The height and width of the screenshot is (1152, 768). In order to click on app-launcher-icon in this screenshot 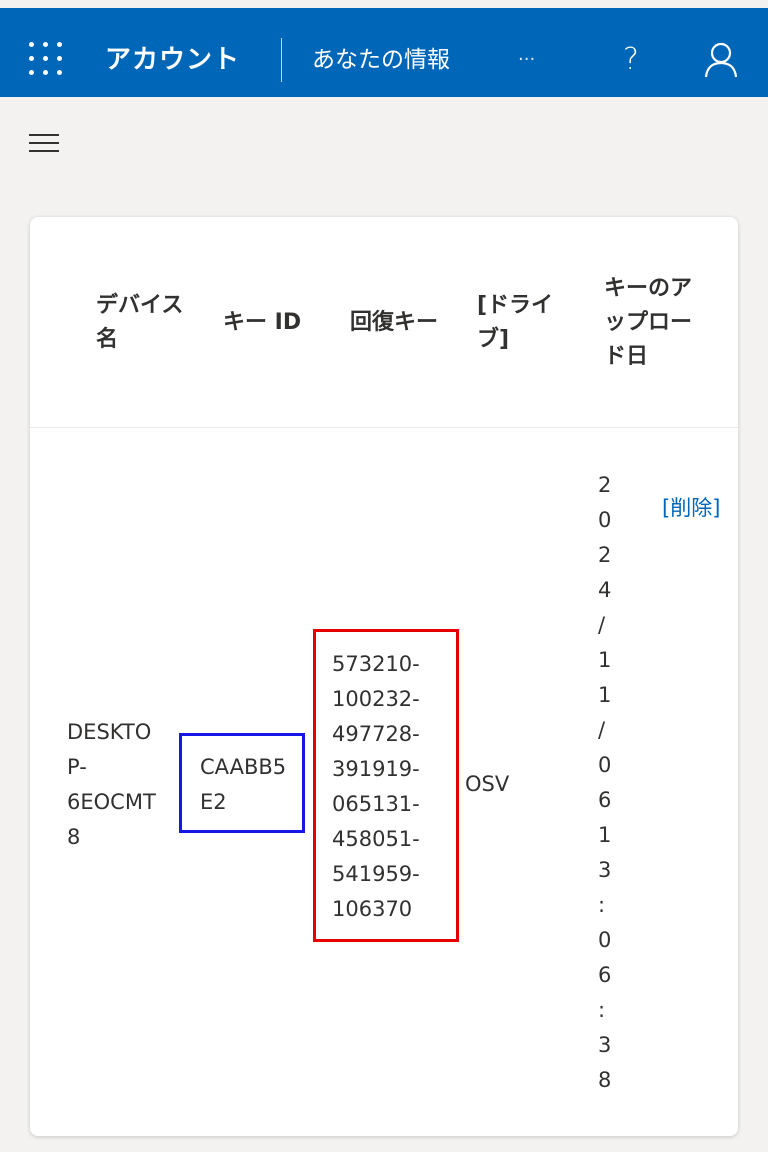, I will do `click(47, 60)`.